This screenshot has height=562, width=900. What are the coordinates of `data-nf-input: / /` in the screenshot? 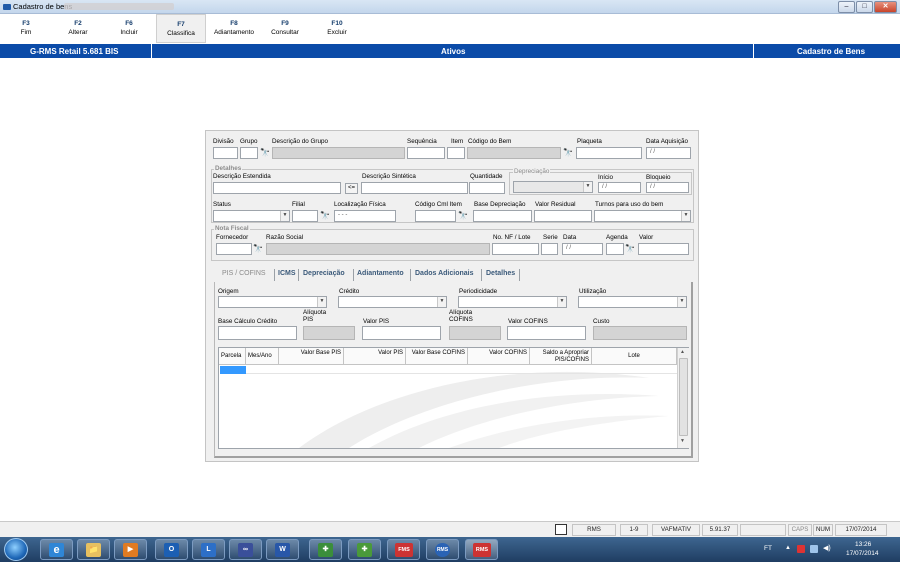 It's located at (582, 249).